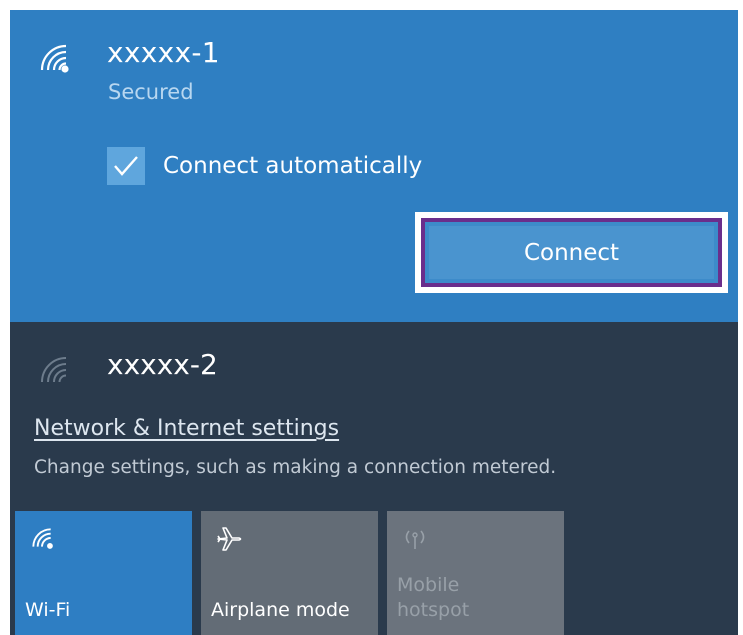  Describe the element at coordinates (162, 364) in the screenshot. I see `network-name: xxxxx-2` at that location.